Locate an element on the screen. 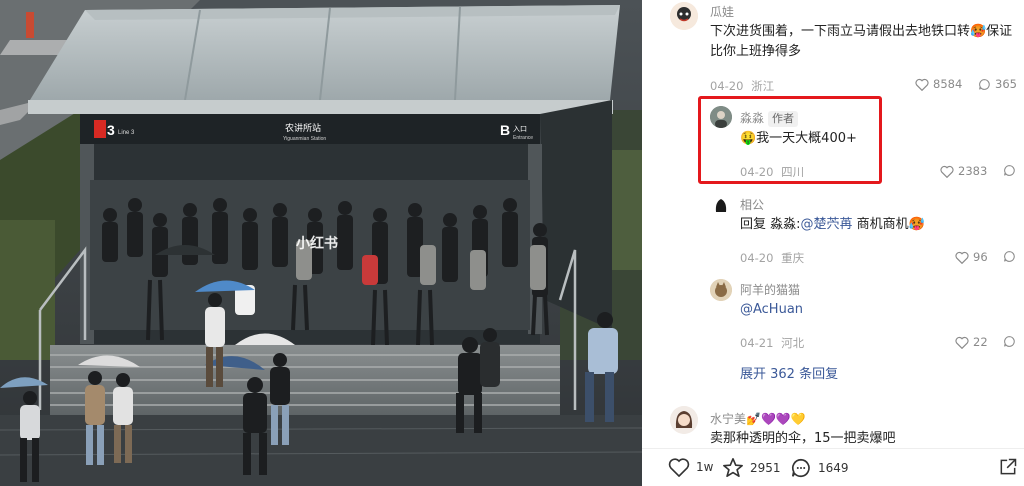  comment-text: @AcHuan is located at coordinates (771, 310).